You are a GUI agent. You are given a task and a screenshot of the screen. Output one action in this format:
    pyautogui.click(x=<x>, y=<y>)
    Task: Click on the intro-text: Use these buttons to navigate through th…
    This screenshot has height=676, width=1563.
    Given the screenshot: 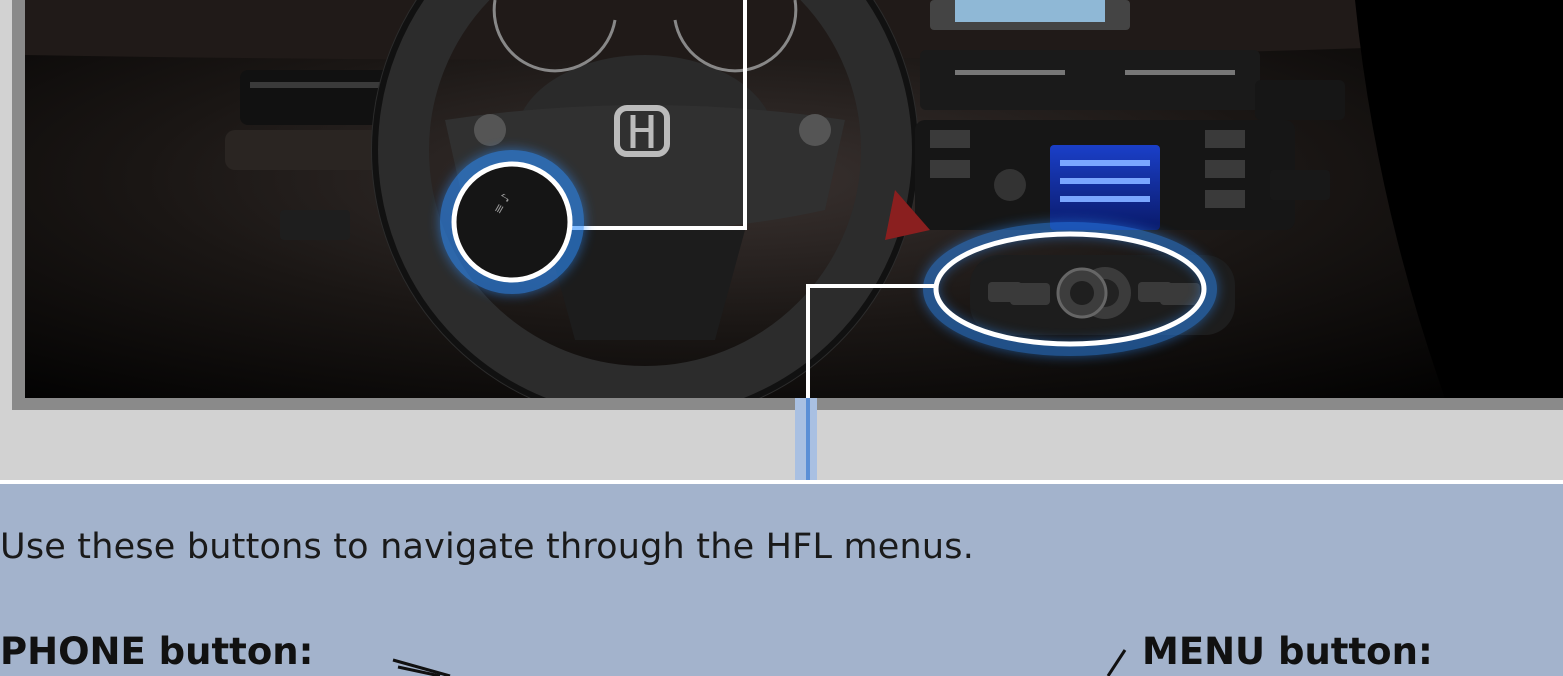 What is the action you would take?
    pyautogui.click(x=487, y=547)
    